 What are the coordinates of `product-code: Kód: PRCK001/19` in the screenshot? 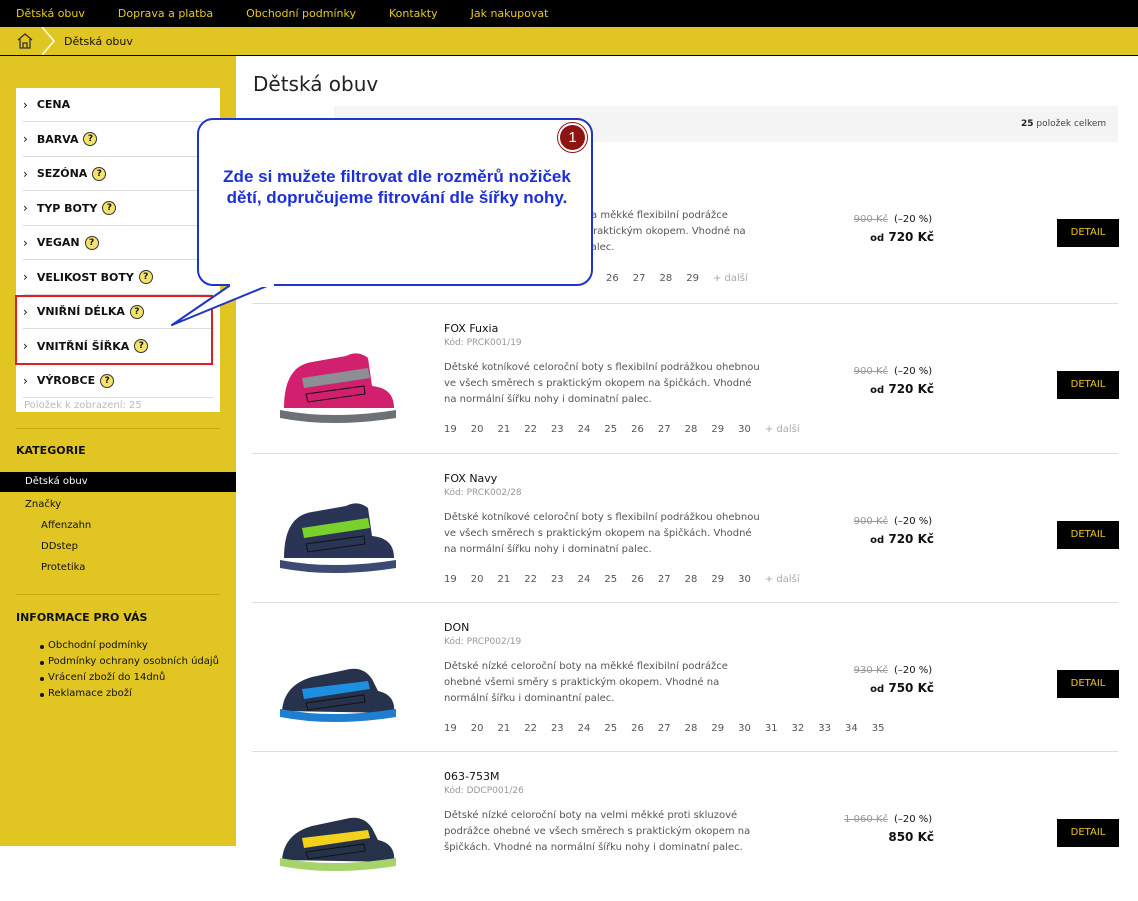 It's located at (483, 343).